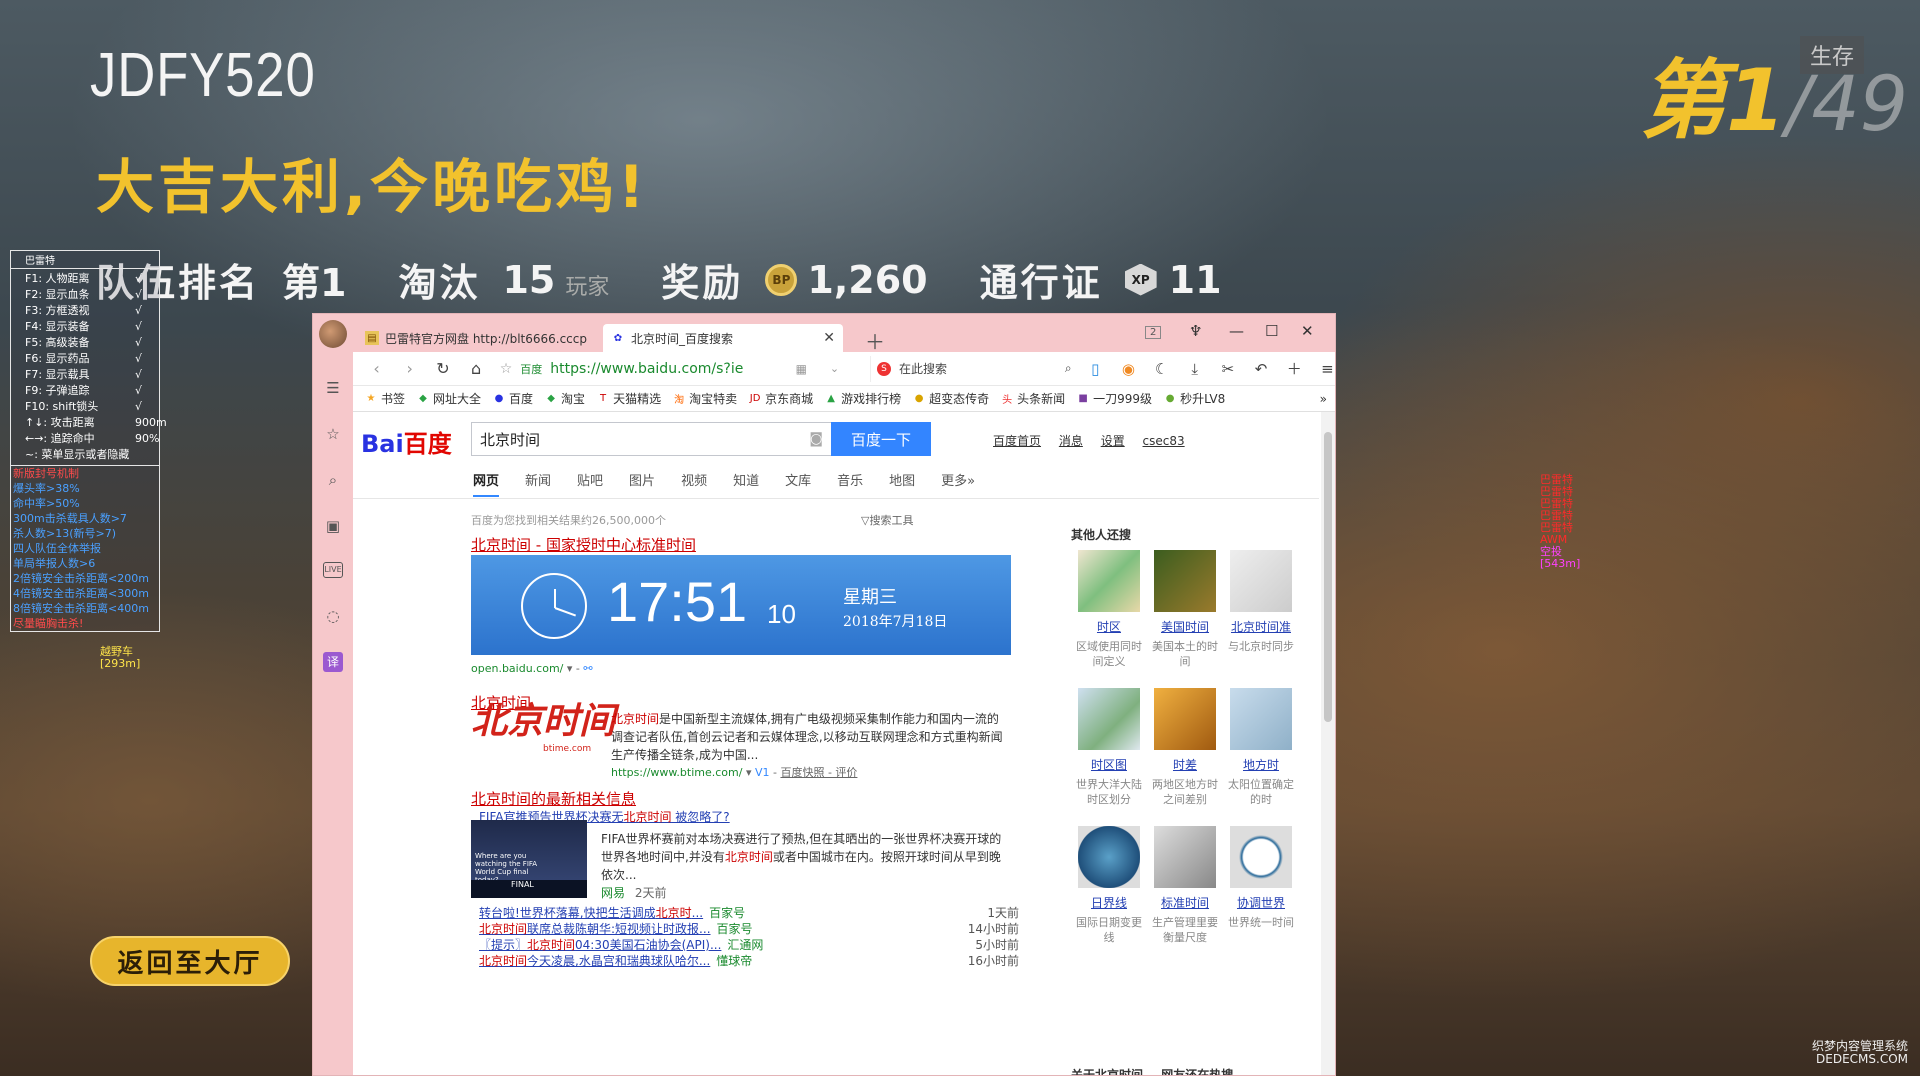 The image size is (1920, 1076). I want to click on phone-icon: ▯, so click(1095, 369).